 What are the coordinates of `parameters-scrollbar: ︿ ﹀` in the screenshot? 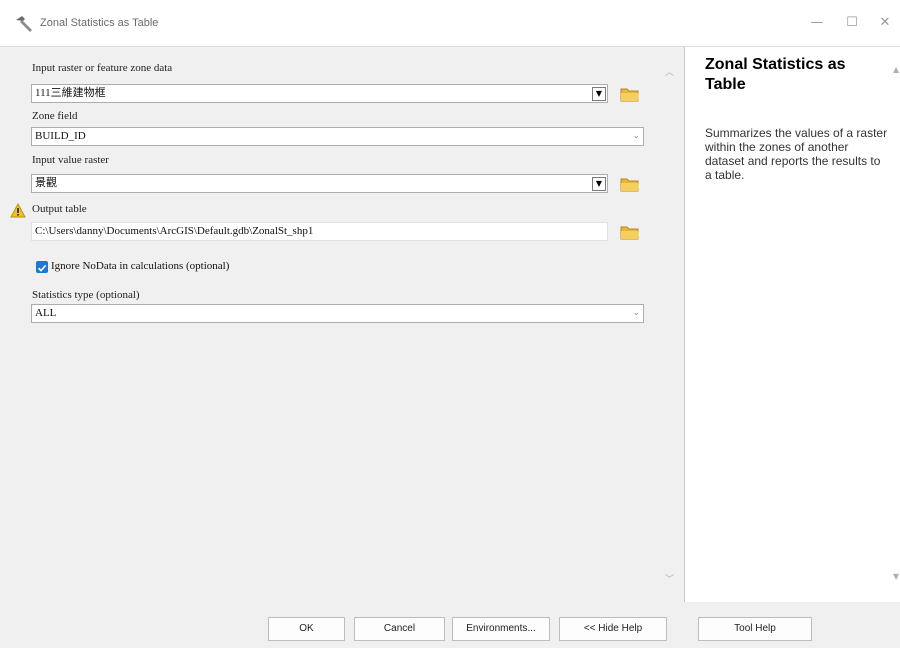 It's located at (670, 324).